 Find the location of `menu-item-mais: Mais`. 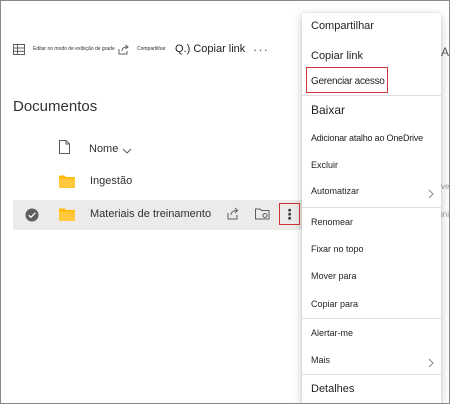

menu-item-mais: Mais is located at coordinates (371, 360).